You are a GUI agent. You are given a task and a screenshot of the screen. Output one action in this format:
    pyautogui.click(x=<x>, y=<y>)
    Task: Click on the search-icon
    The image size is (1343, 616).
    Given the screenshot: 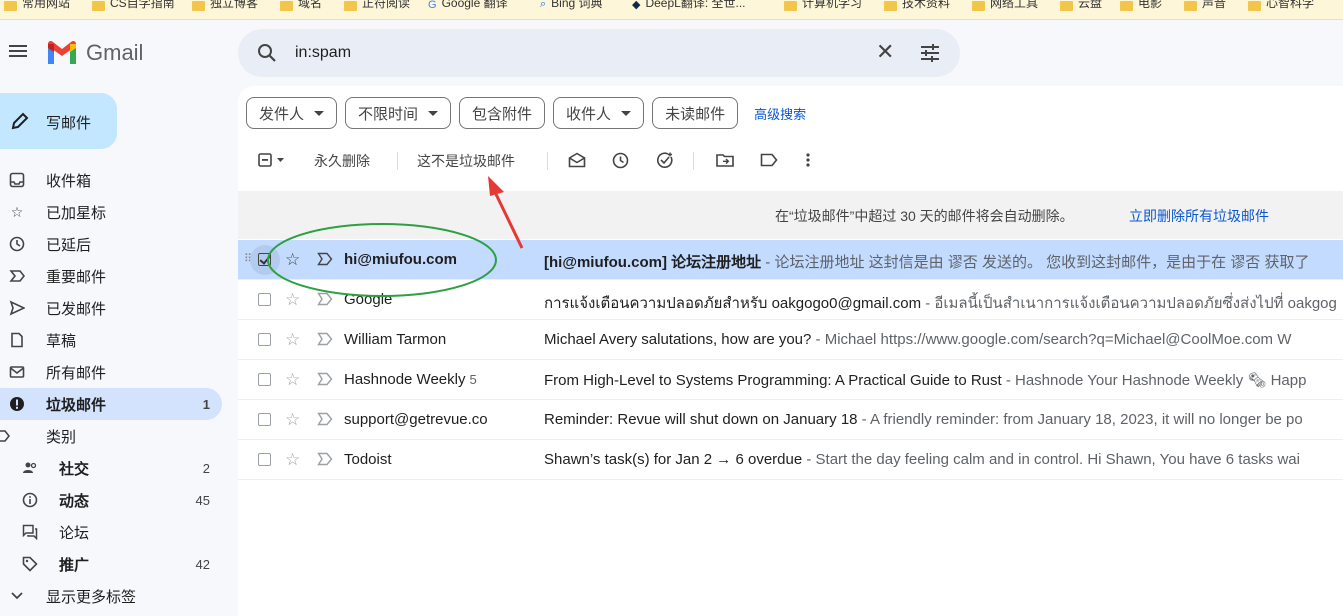 What is the action you would take?
    pyautogui.click(x=267, y=53)
    